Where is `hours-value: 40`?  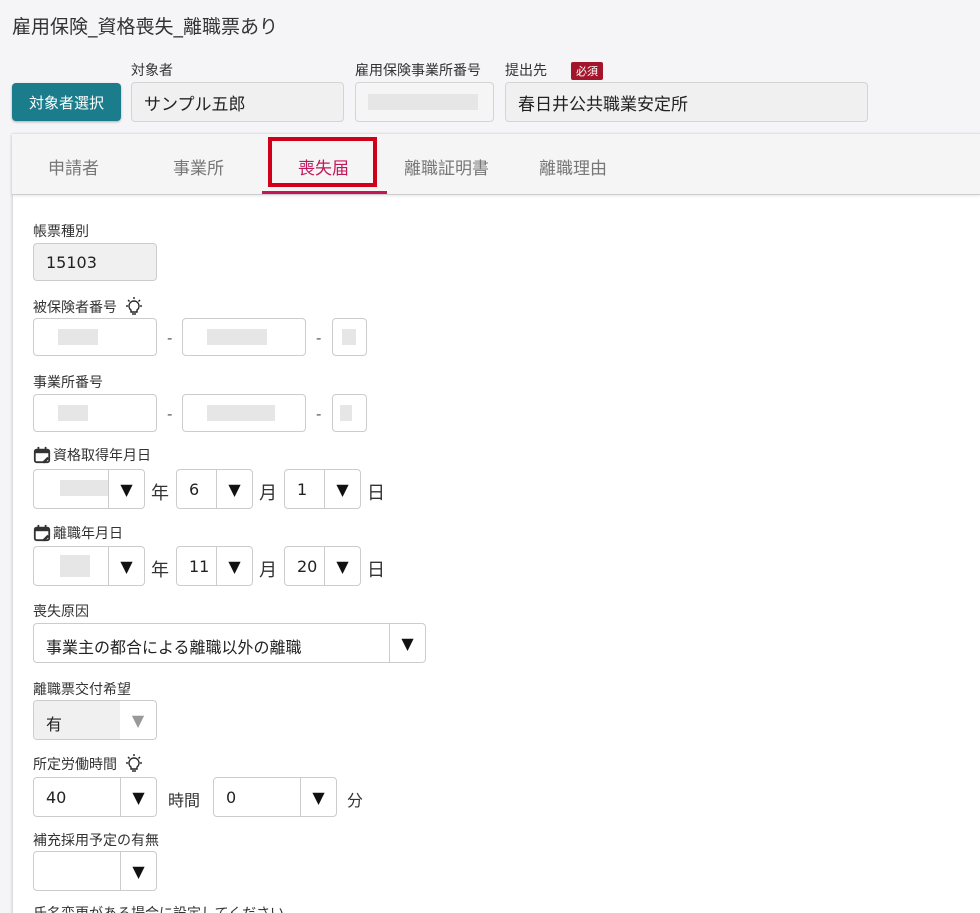
hours-value: 40 is located at coordinates (56, 797).